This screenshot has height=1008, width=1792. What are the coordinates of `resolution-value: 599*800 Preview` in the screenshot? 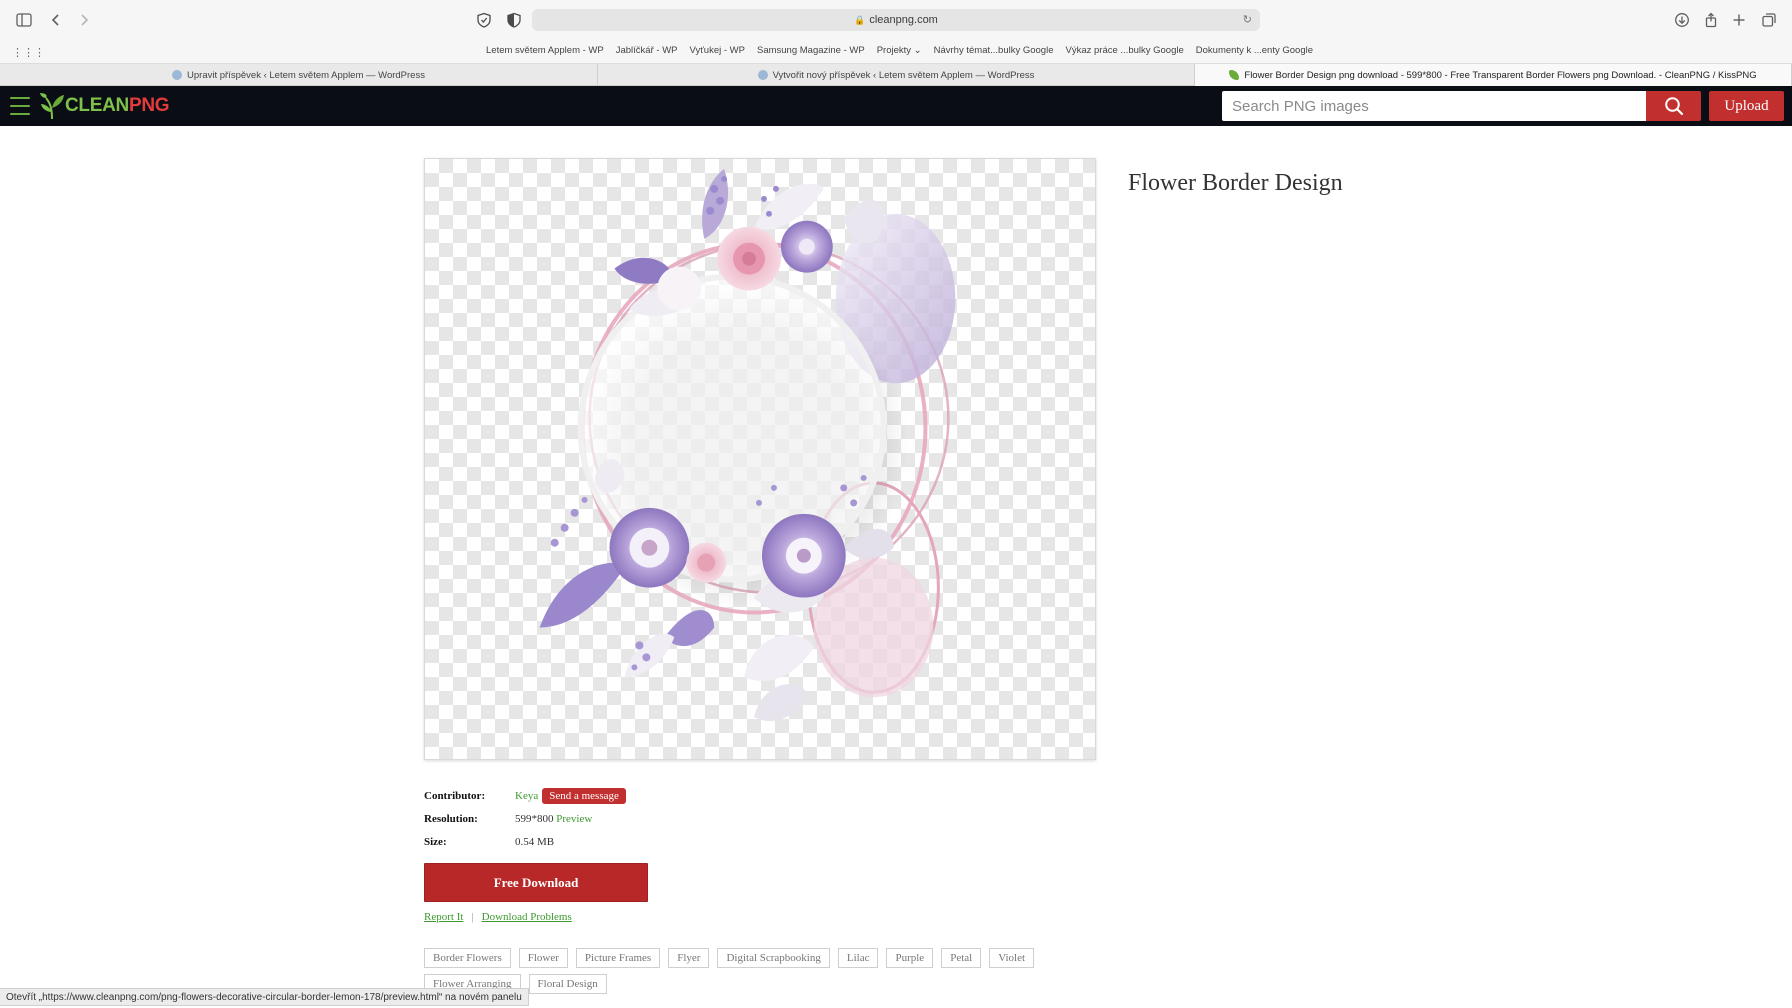 It's located at (553, 819).